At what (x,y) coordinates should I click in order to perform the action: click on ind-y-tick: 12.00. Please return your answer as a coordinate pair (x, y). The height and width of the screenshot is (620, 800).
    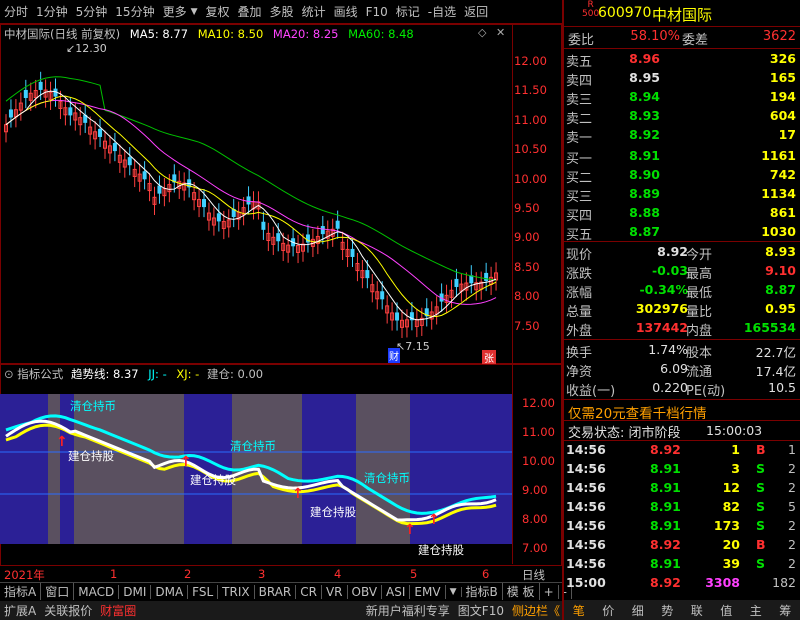
    Looking at the image, I should click on (538, 403).